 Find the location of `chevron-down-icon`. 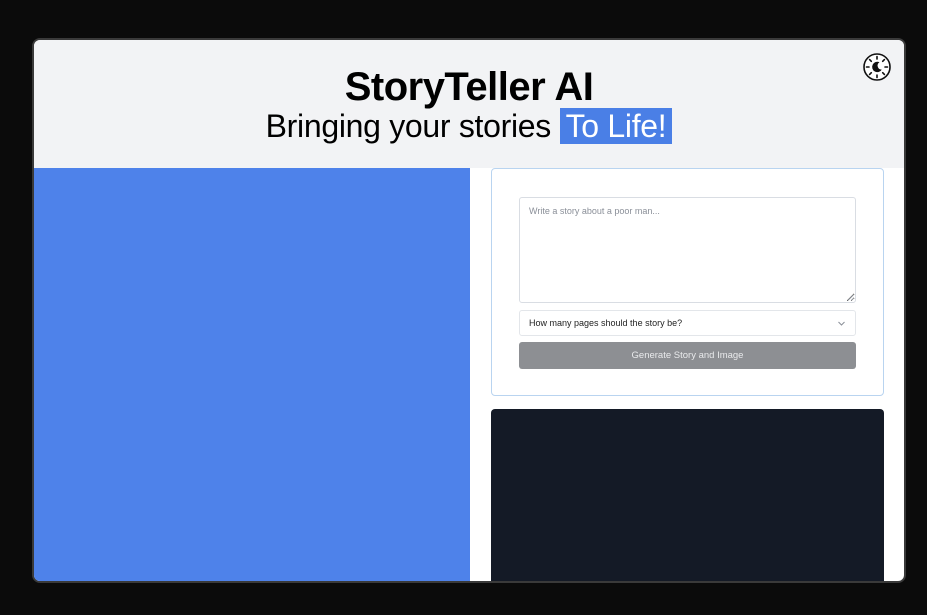

chevron-down-icon is located at coordinates (841, 323).